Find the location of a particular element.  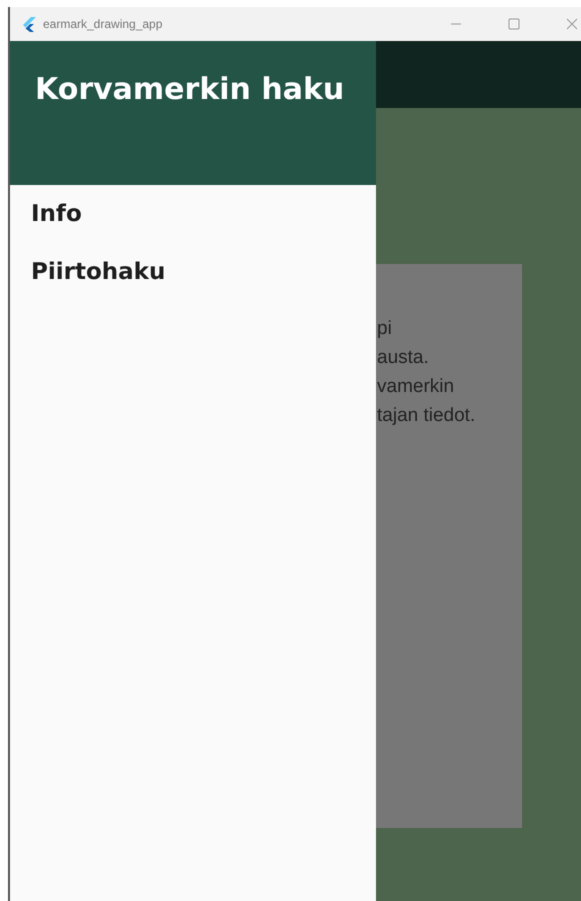

maximize-icon is located at coordinates (514, 24).